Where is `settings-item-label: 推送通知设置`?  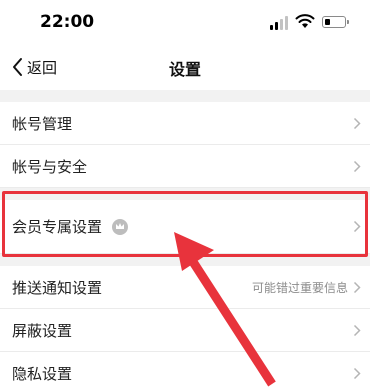 settings-item-label: 推送通知设置 is located at coordinates (57, 287).